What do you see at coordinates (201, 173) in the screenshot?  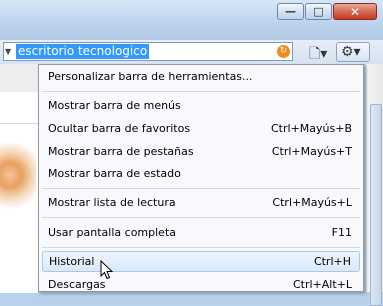 I see `menu-item-show-status-bar: Mostrar barra de estado` at bounding box center [201, 173].